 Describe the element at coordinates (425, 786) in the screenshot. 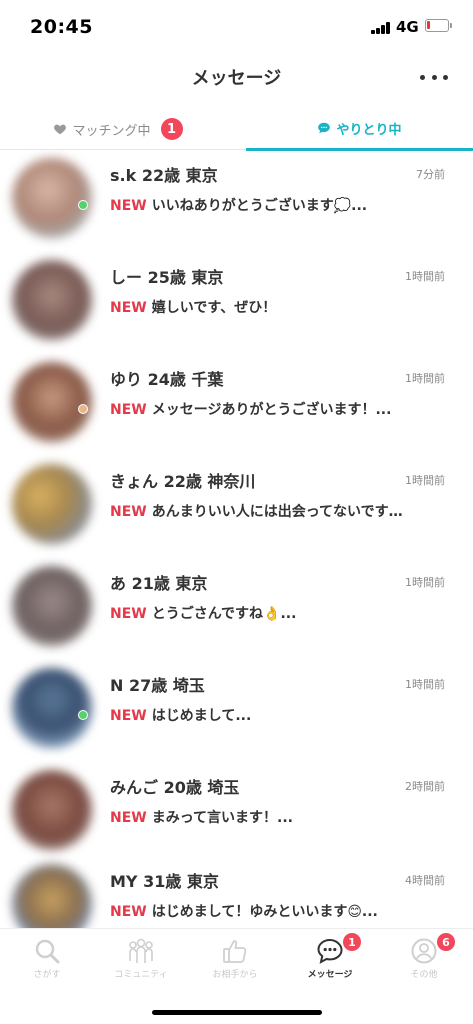

I see `message-time: 2時間前` at that location.